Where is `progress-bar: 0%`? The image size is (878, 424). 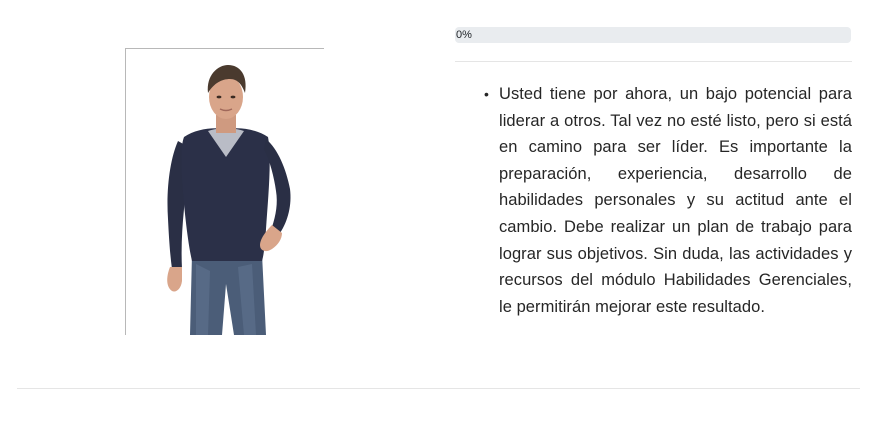
progress-bar: 0% is located at coordinates (653, 35).